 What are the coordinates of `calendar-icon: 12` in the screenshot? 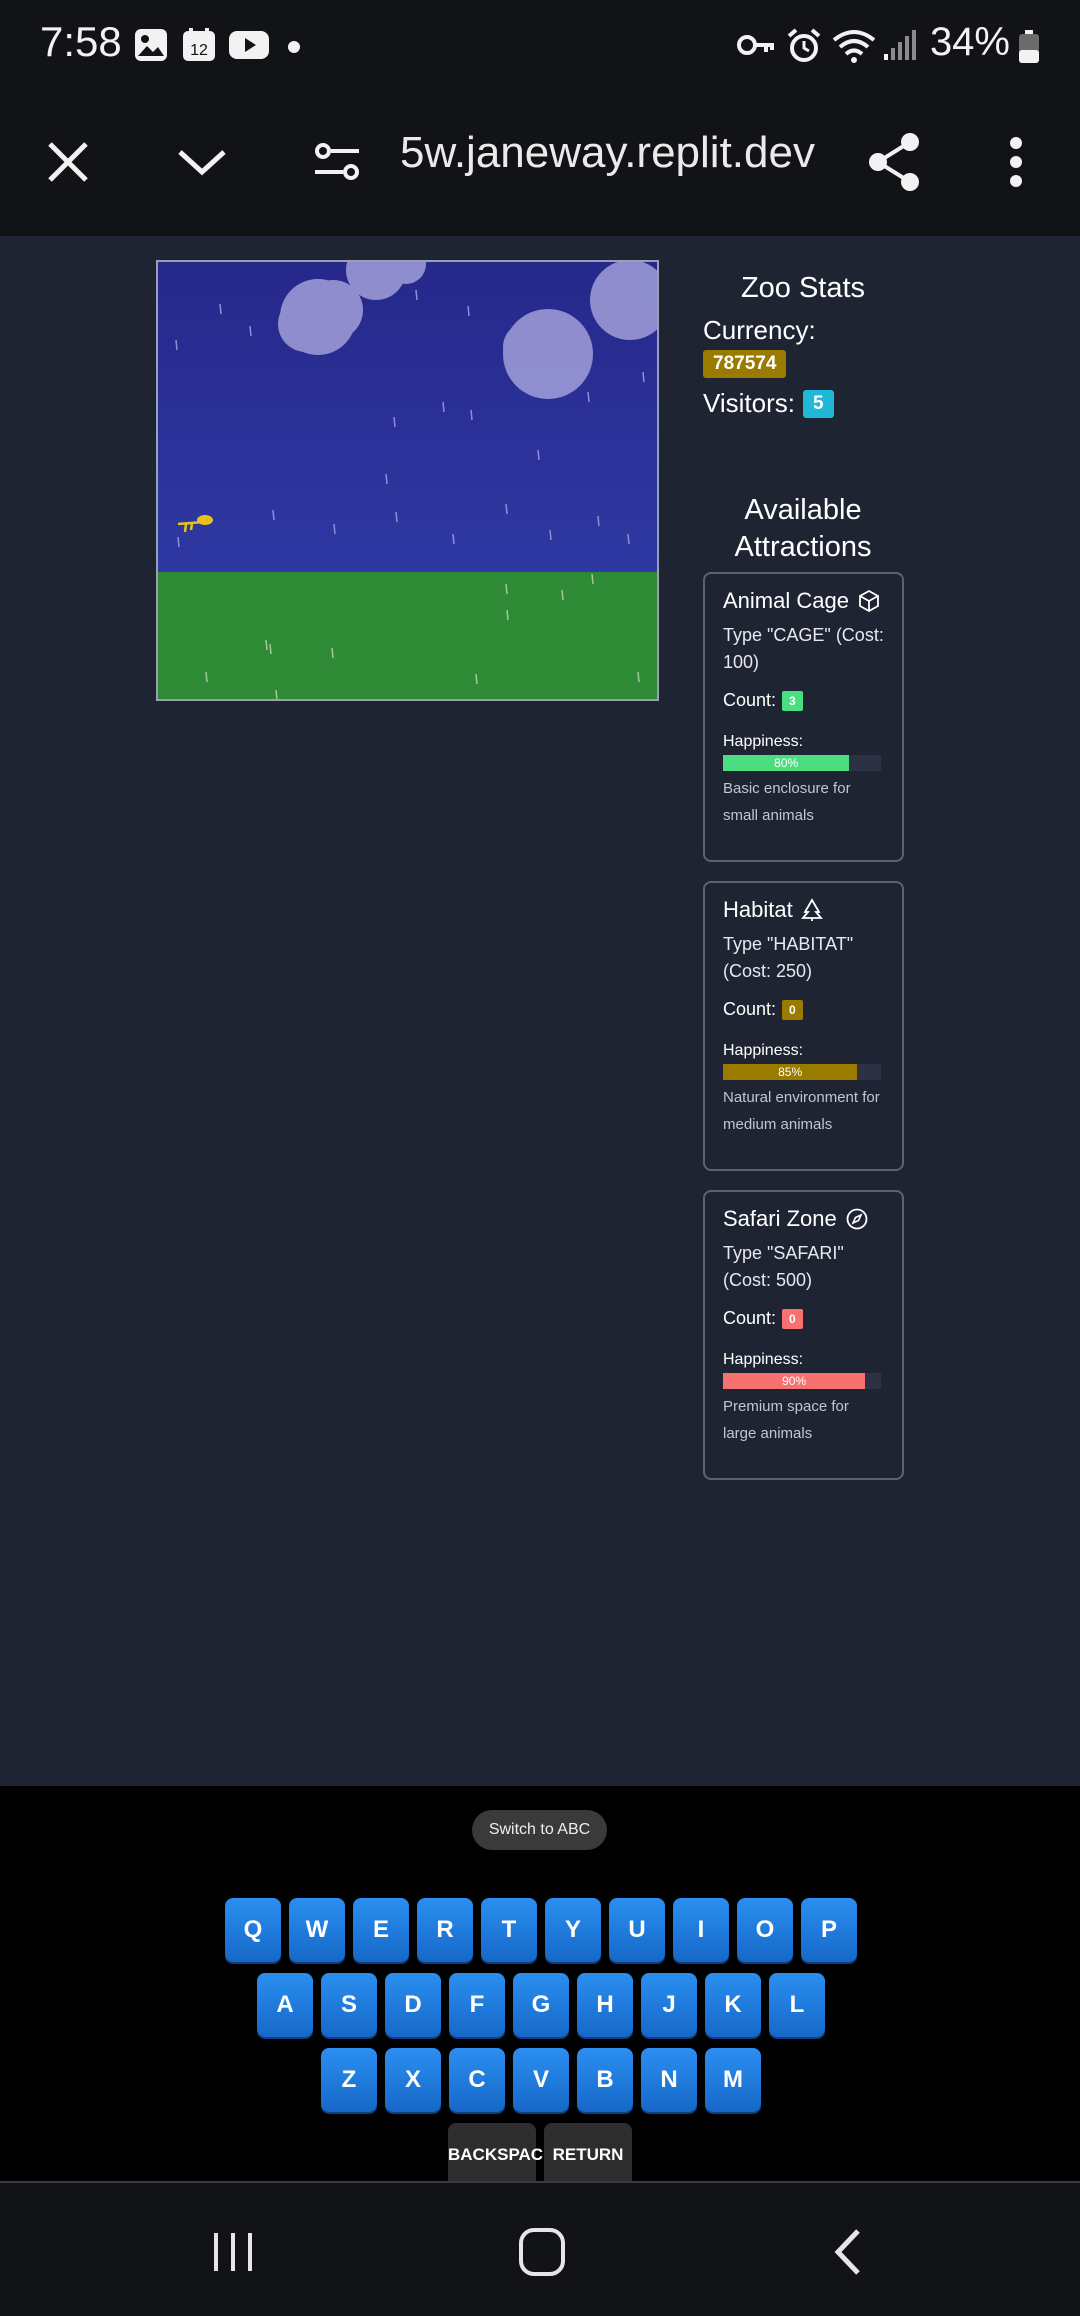 It's located at (199, 47).